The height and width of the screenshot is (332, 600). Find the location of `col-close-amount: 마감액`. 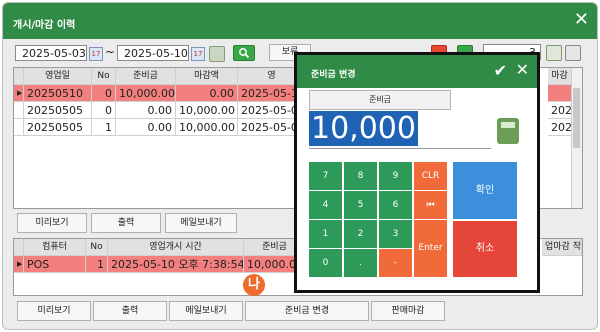

col-close-amount: 마감액 is located at coordinates (207, 76).